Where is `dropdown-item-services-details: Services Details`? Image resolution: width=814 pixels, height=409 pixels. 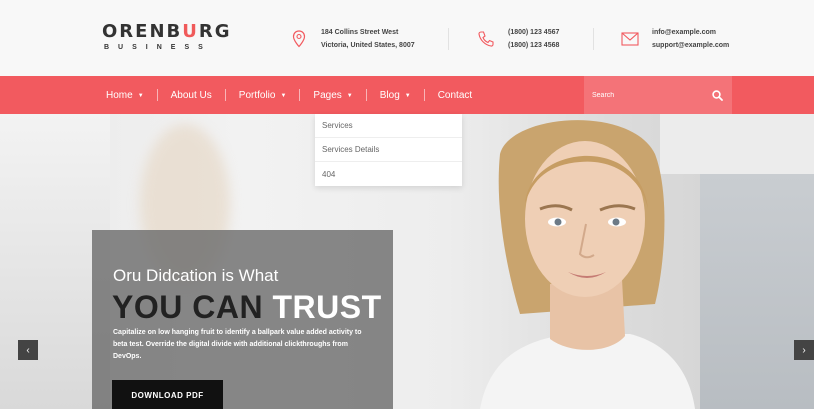 dropdown-item-services-details: Services Details is located at coordinates (388, 150).